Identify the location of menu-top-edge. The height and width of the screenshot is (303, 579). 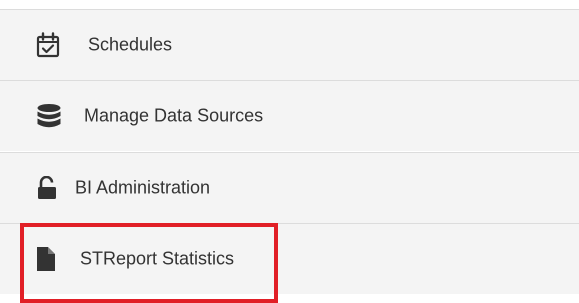
(289, 4).